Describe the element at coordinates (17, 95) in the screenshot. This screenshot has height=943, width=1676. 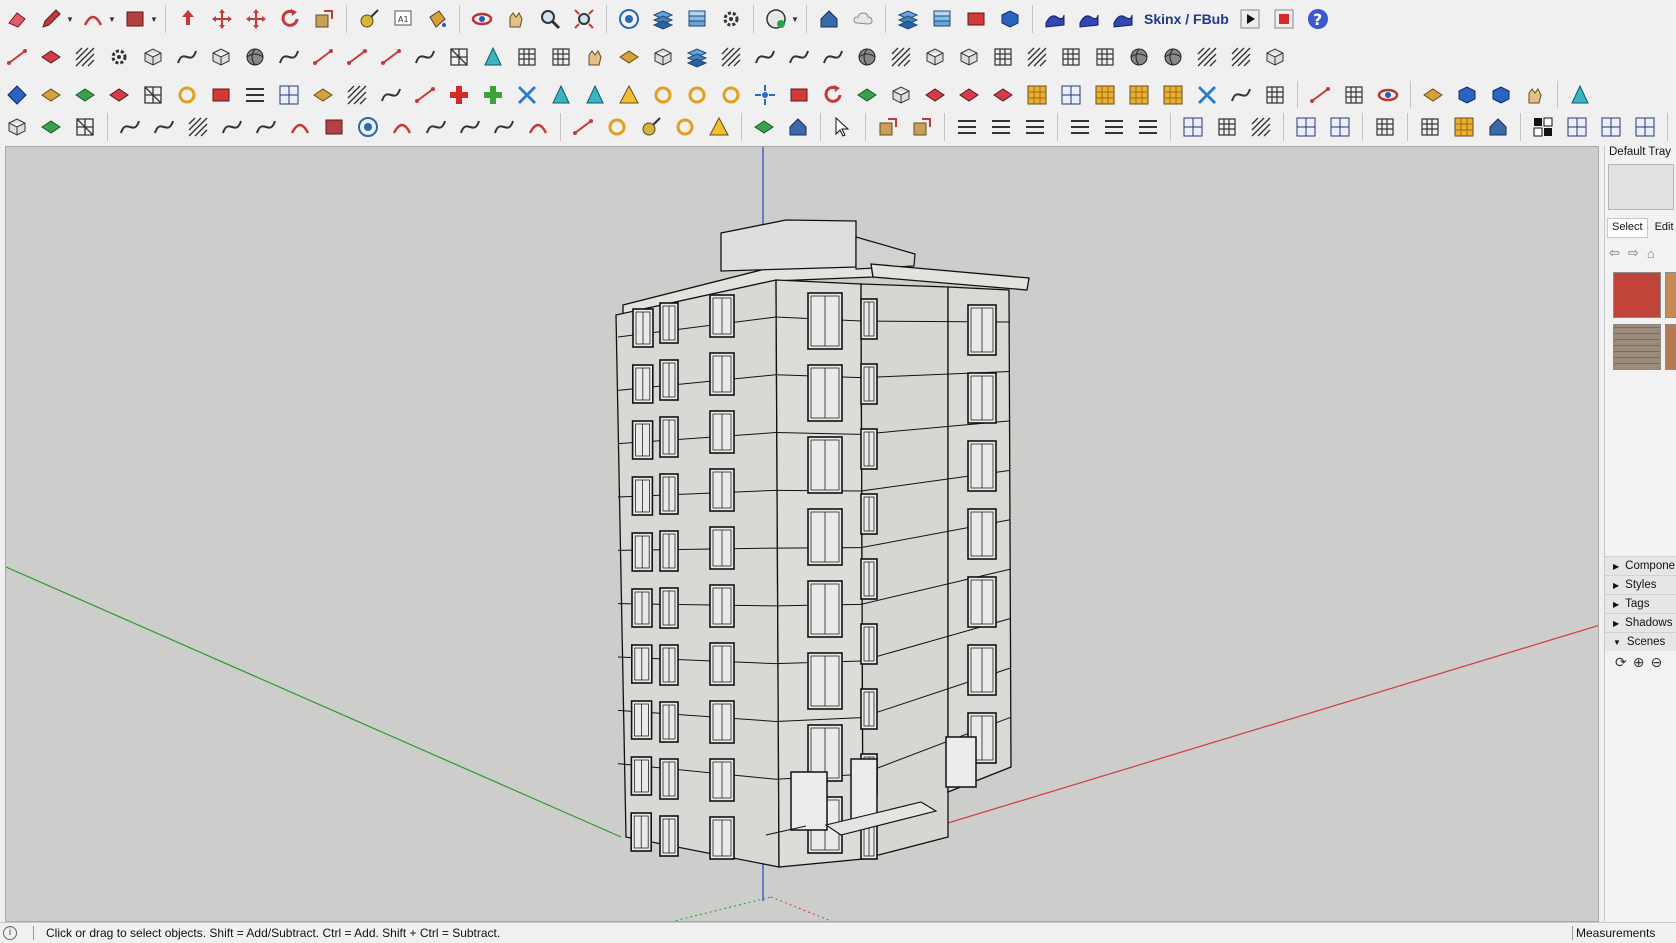
I see `diamond-tool-icon` at that location.